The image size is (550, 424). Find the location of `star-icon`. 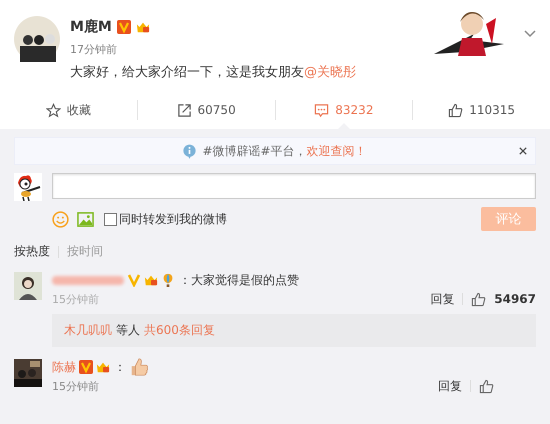

star-icon is located at coordinates (53, 110).